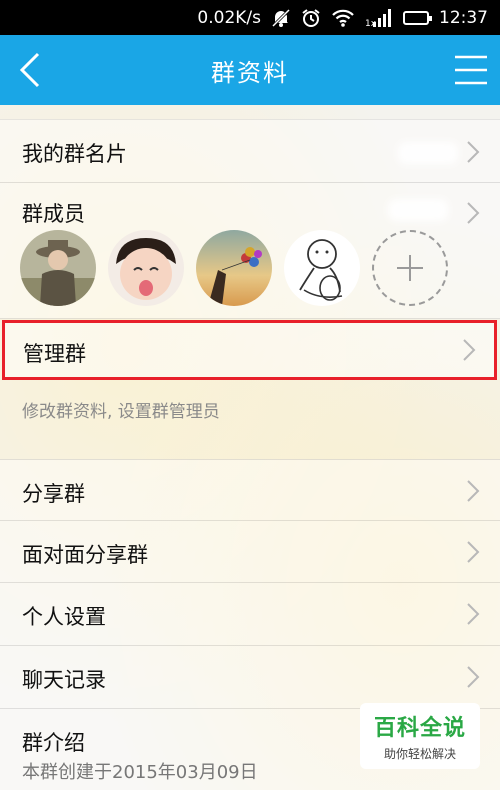 This screenshot has height=790, width=500. What do you see at coordinates (250, 151) in the screenshot?
I see `my-group-card-row: 我的群名片` at bounding box center [250, 151].